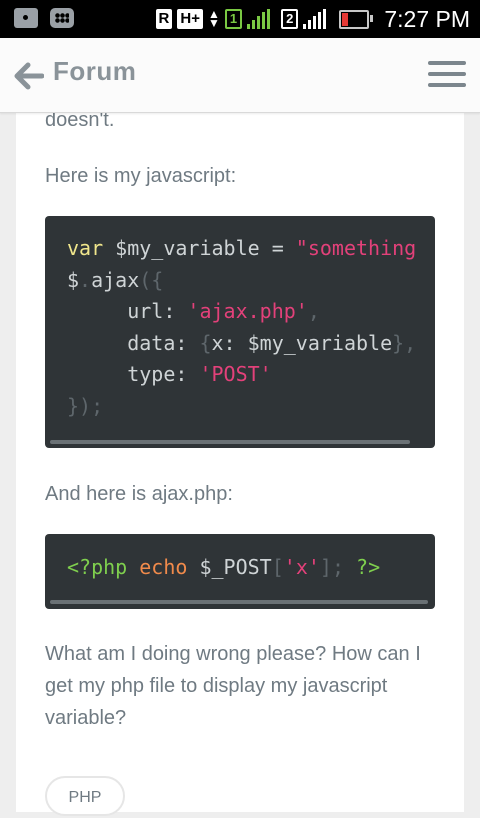 The image size is (480, 818). Describe the element at coordinates (301, 567) in the screenshot. I see `code-token: 'x'` at that location.